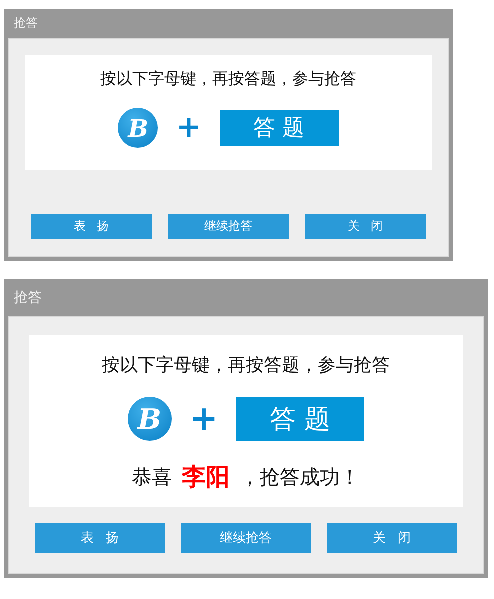  Describe the element at coordinates (300, 477) in the screenshot. I see `success-text: ，抢答成功！` at that location.